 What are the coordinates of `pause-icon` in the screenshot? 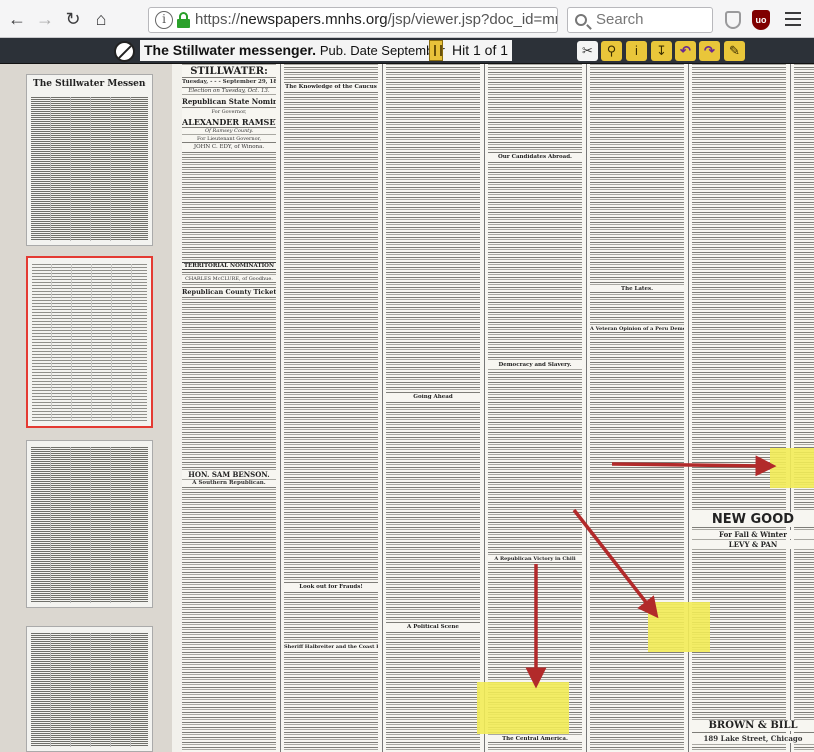 It's located at (436, 50).